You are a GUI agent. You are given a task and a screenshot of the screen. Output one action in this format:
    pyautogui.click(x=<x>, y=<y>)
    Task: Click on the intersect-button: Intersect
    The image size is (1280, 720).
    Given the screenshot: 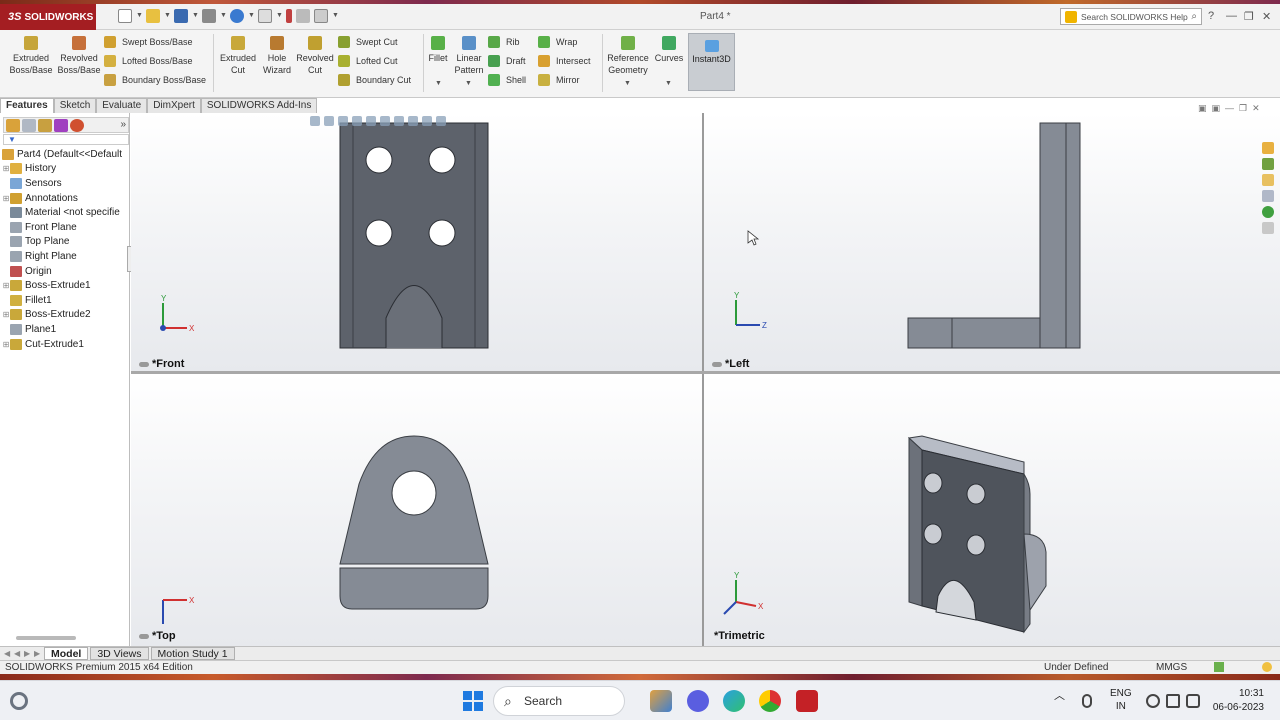 What is the action you would take?
    pyautogui.click(x=564, y=61)
    